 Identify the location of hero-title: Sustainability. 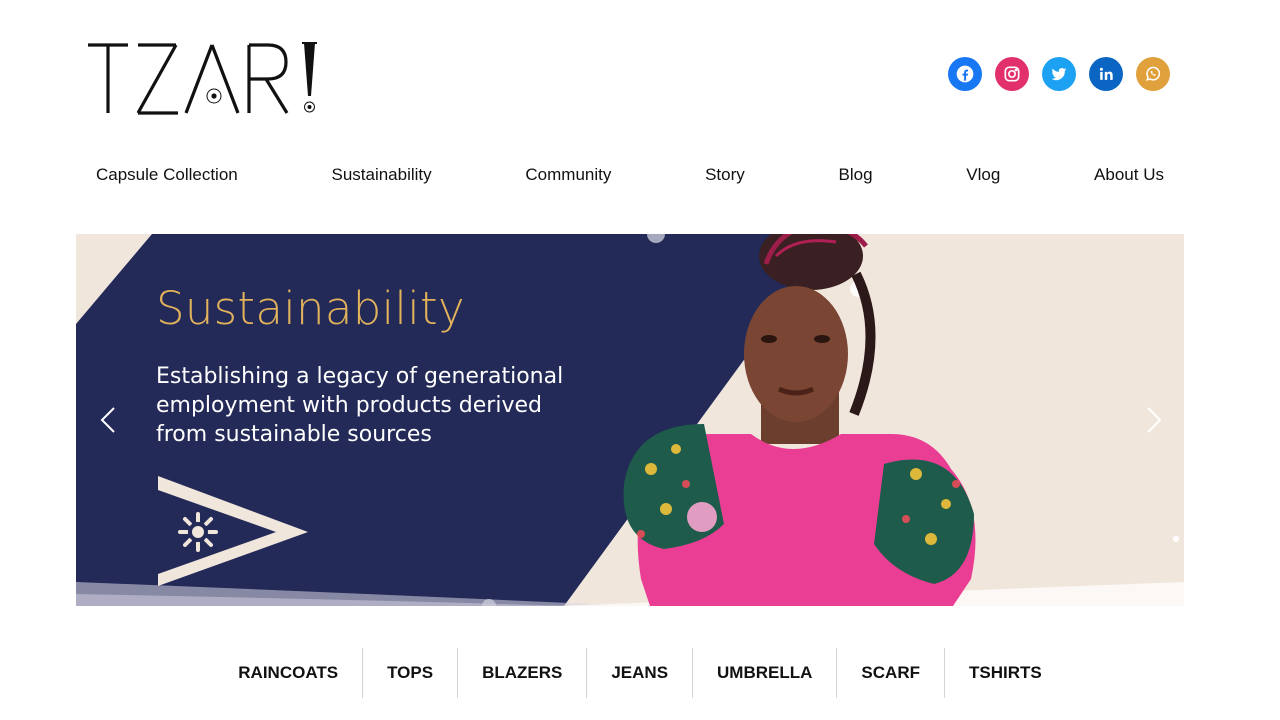
(310, 308).